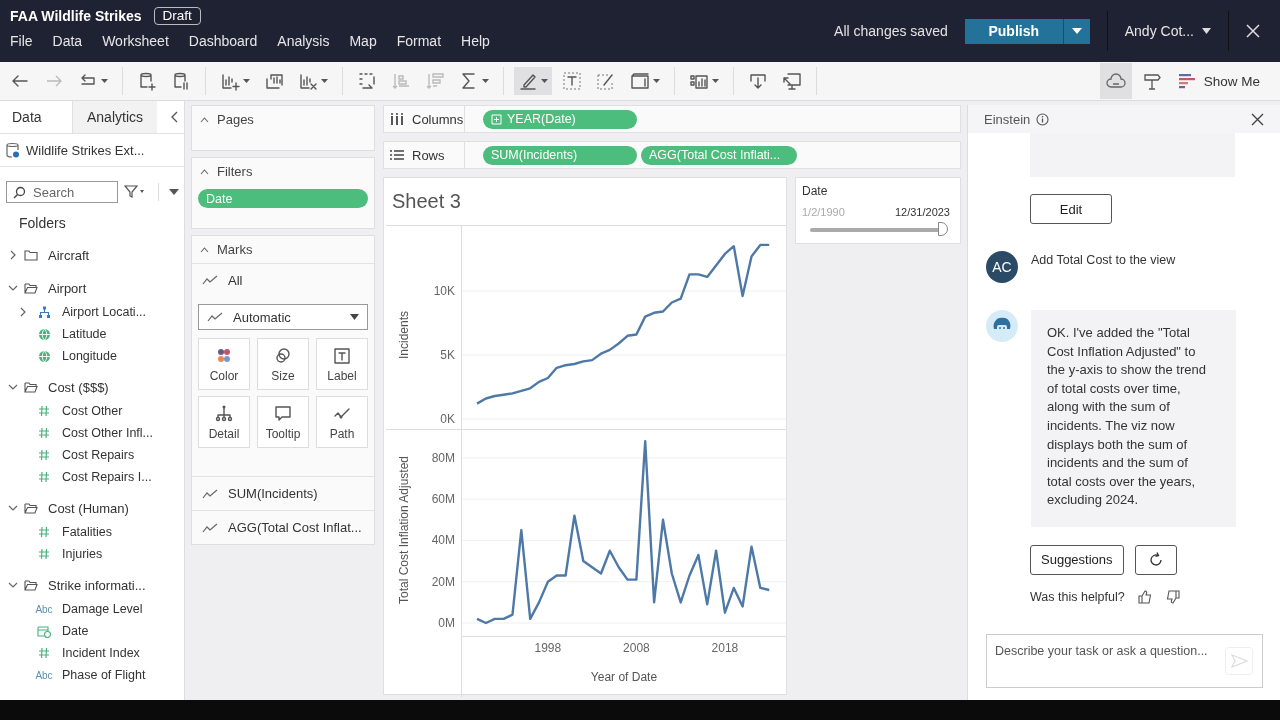 The height and width of the screenshot is (720, 1280). Describe the element at coordinates (13, 150) in the screenshot. I see `database-icon` at that location.